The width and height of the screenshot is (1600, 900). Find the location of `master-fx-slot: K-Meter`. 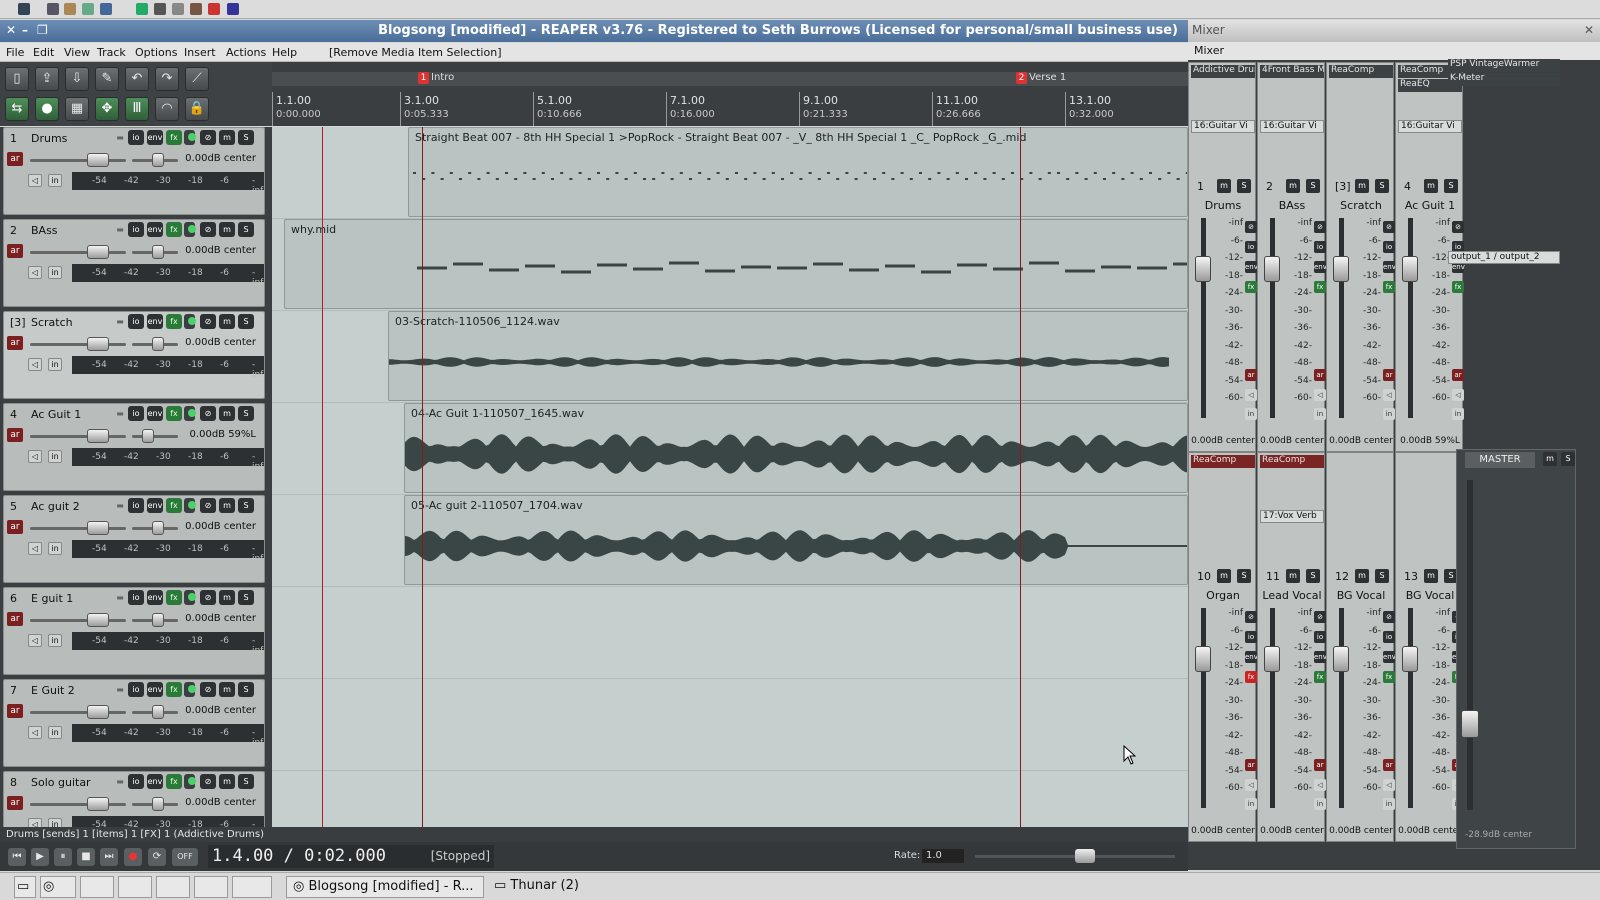

master-fx-slot: K-Meter is located at coordinates (1504, 79).